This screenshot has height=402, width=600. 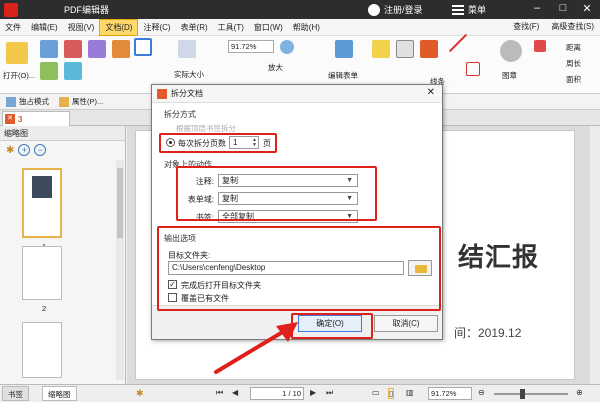 What do you see at coordinates (297, 94) in the screenshot?
I see `dialog-titlebar: 拆分文档 ✕` at bounding box center [297, 94].